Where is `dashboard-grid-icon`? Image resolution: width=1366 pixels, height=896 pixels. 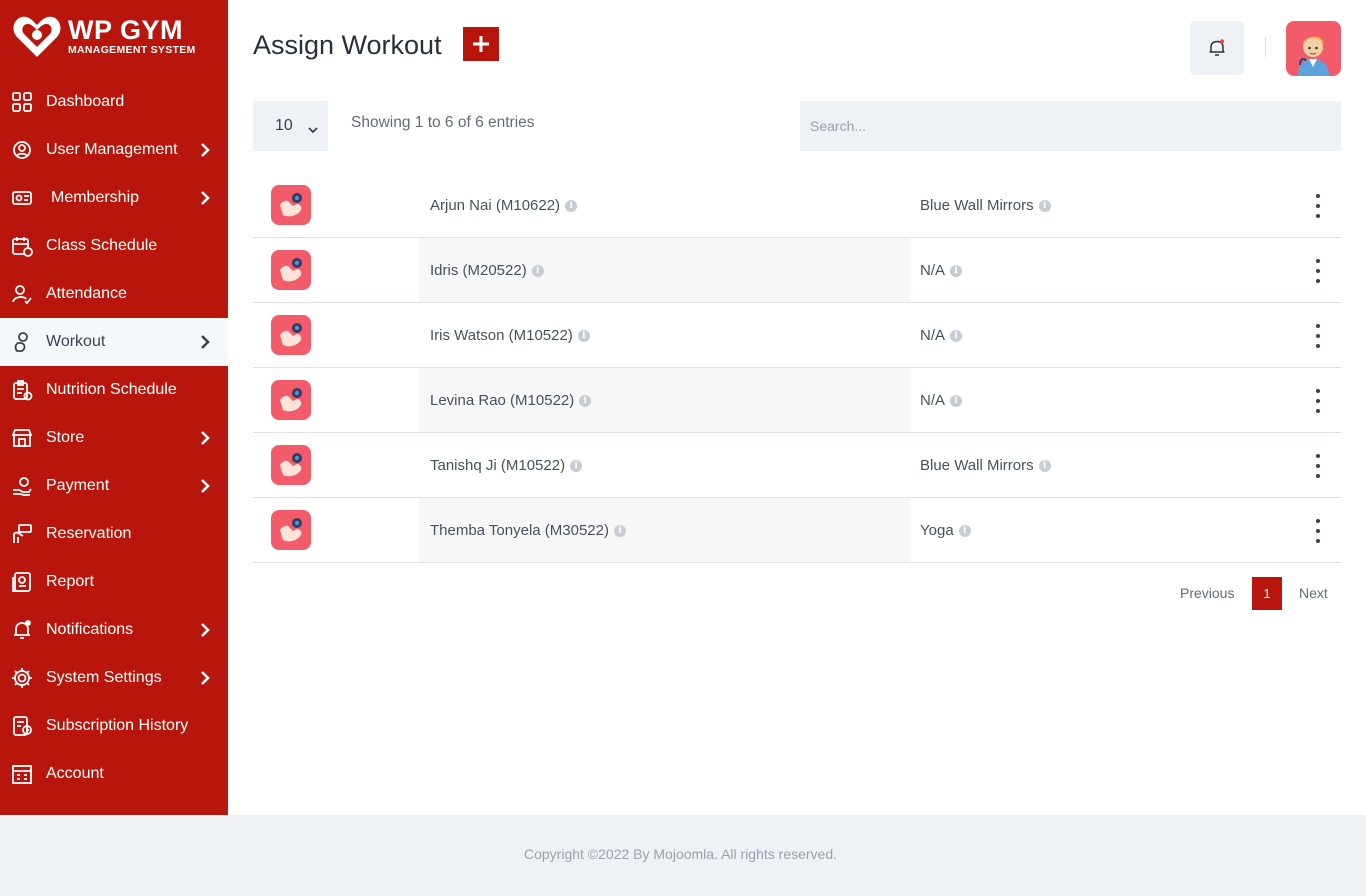
dashboard-grid-icon is located at coordinates (22, 102).